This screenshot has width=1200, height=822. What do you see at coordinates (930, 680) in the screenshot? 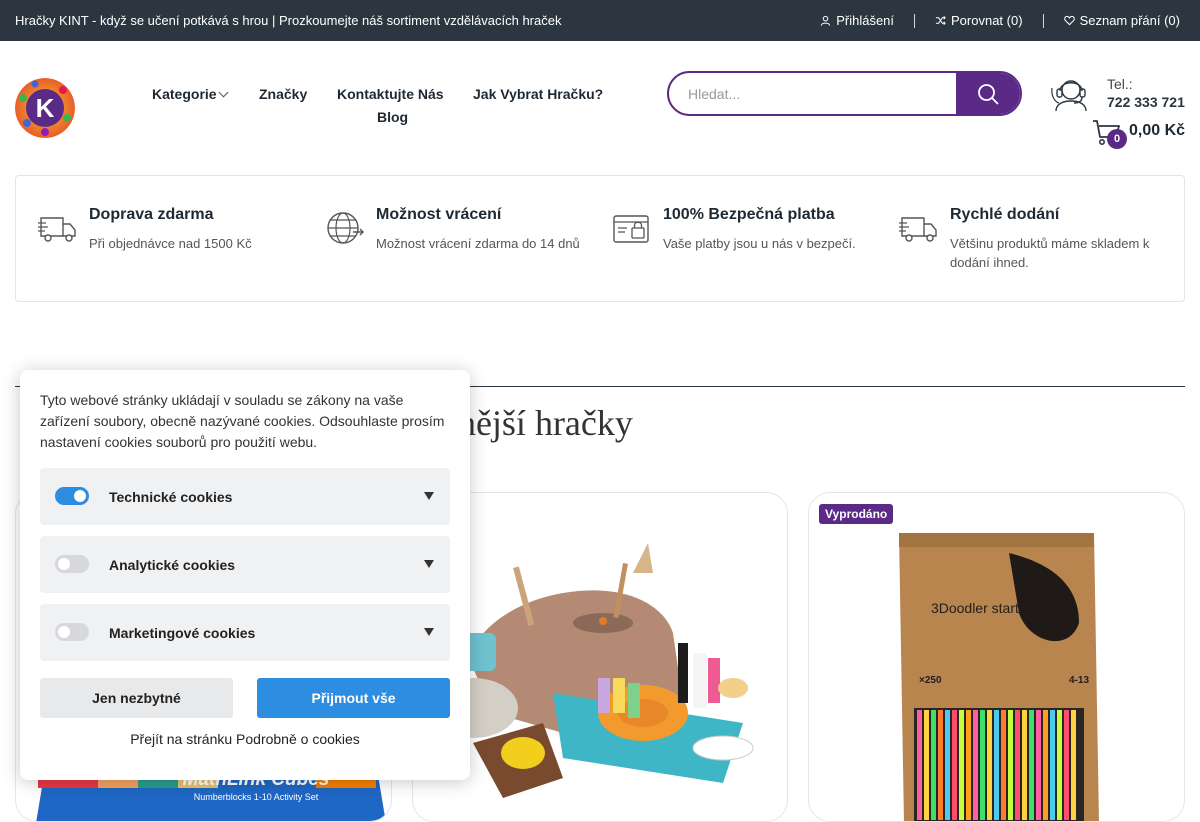
I see `product-image-count: ×250` at bounding box center [930, 680].